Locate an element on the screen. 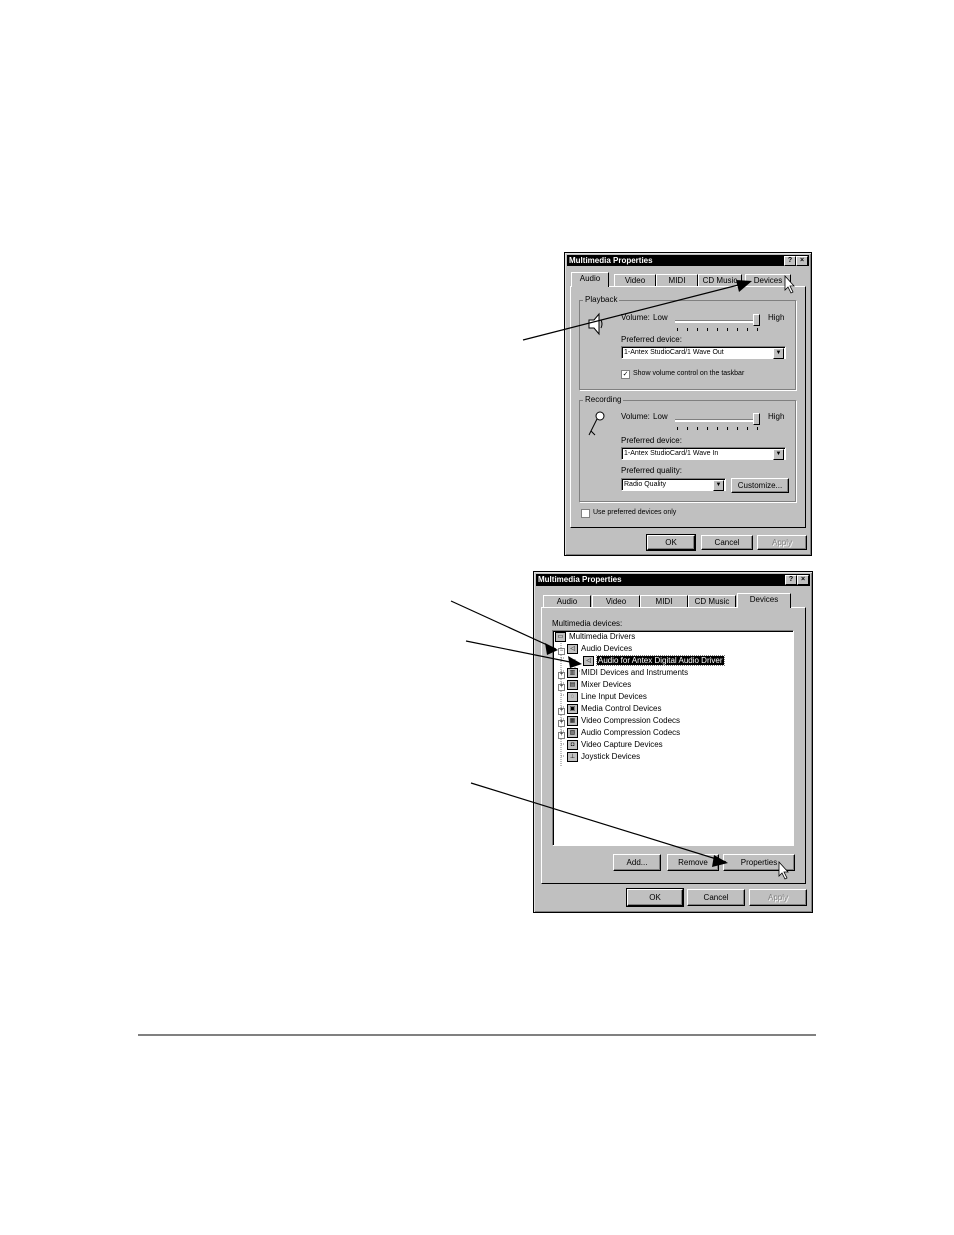 This screenshot has width=954, height=1235. tab-audio: Audio is located at coordinates (590, 279).